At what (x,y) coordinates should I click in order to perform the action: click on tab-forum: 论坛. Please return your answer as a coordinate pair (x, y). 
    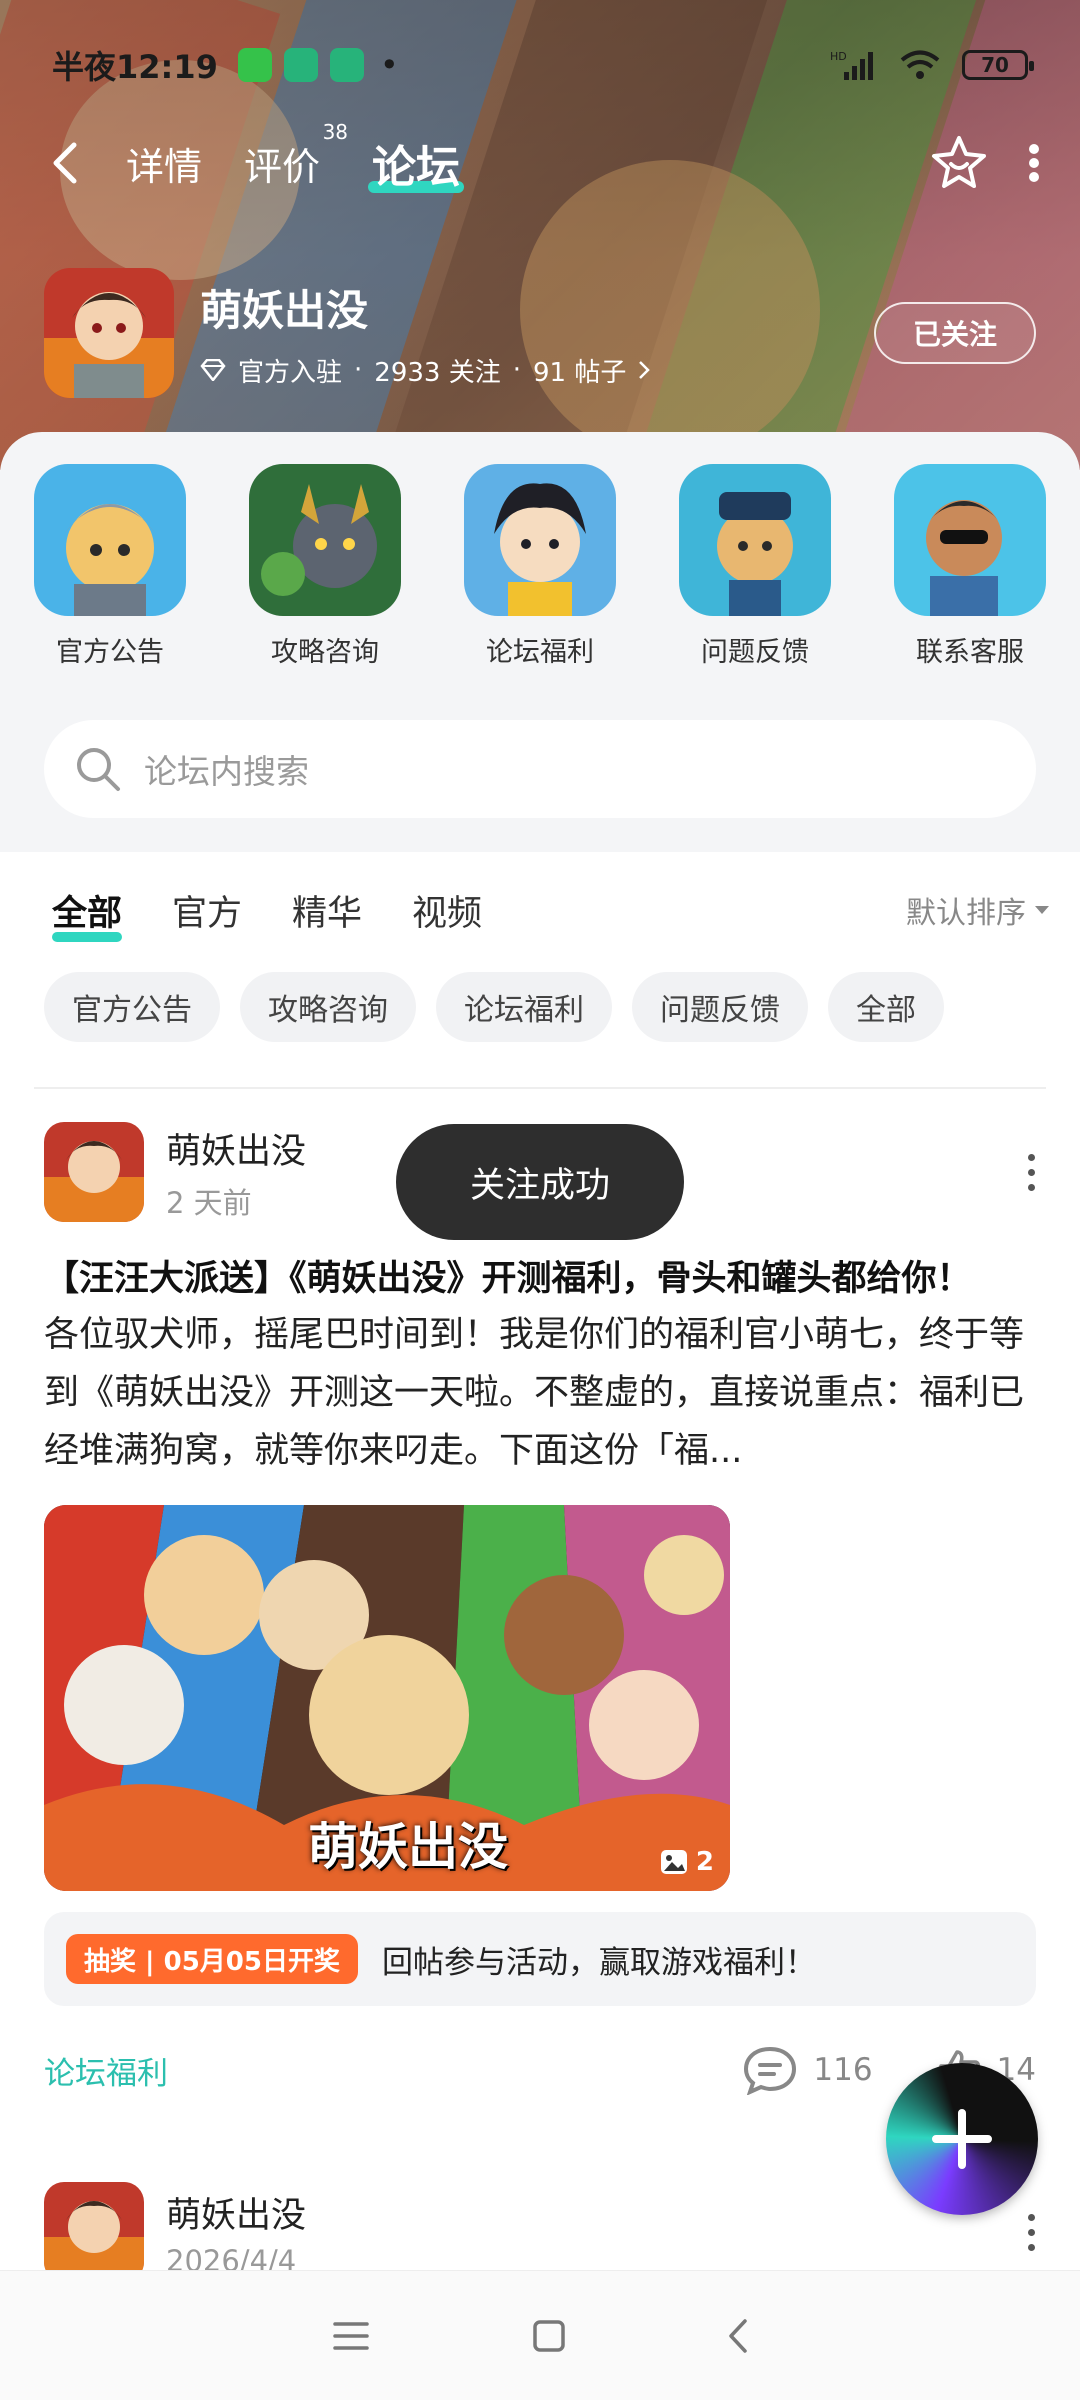
    Looking at the image, I should click on (416, 163).